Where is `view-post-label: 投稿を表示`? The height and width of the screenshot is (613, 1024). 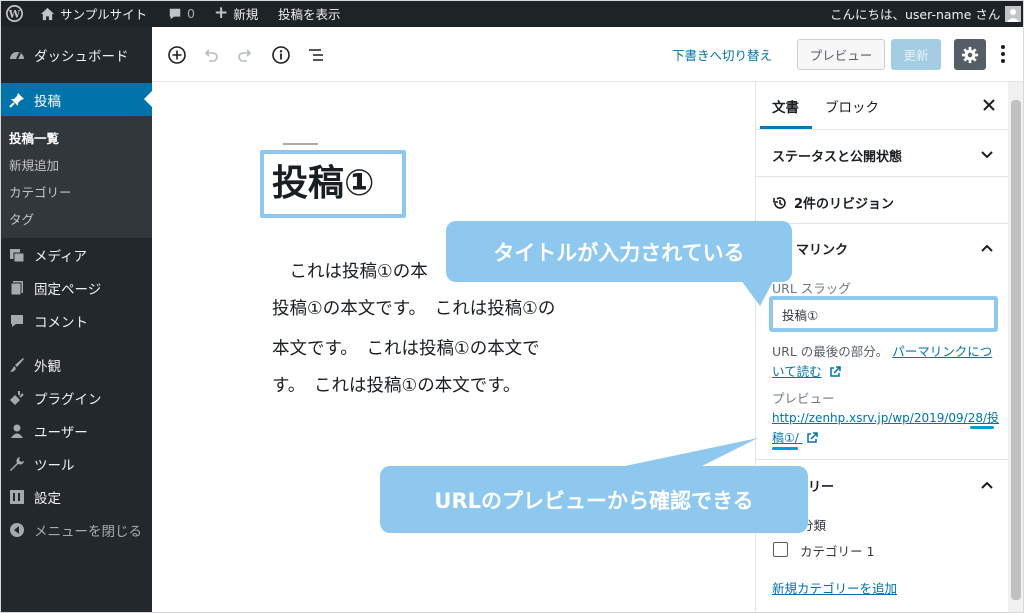 view-post-label: 投稿を表示 is located at coordinates (309, 14).